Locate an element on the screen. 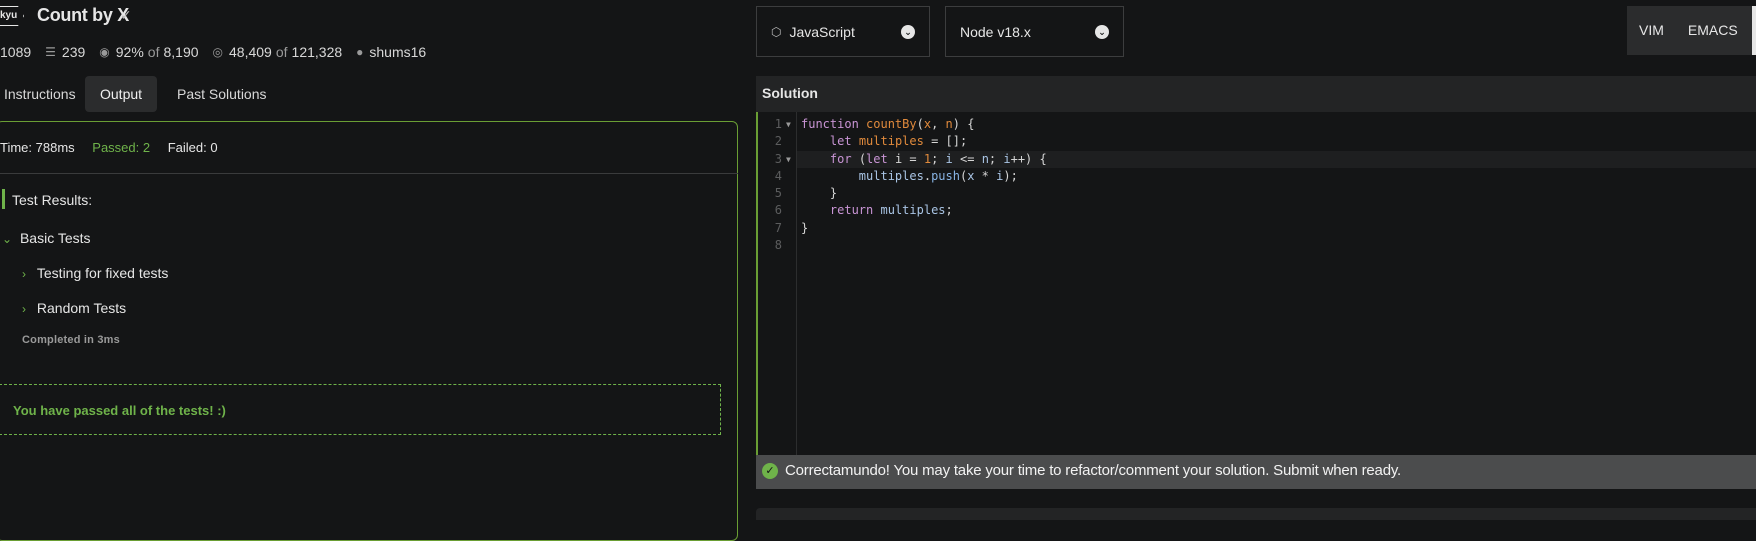 This screenshot has width=1756, height=541. language-value: JavaScript is located at coordinates (822, 31).